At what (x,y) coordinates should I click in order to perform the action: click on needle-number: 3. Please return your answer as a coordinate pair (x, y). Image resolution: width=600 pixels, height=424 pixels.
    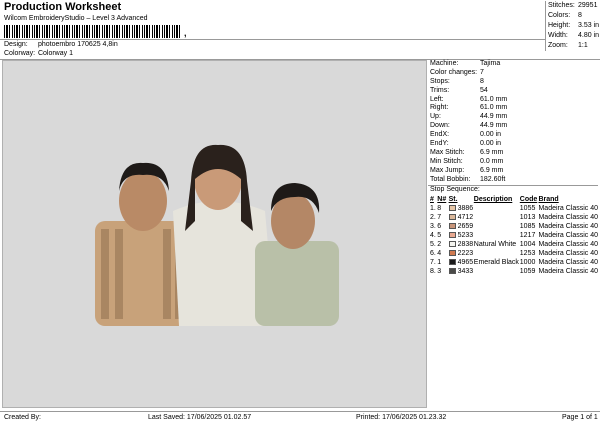
    Looking at the image, I should click on (439, 271).